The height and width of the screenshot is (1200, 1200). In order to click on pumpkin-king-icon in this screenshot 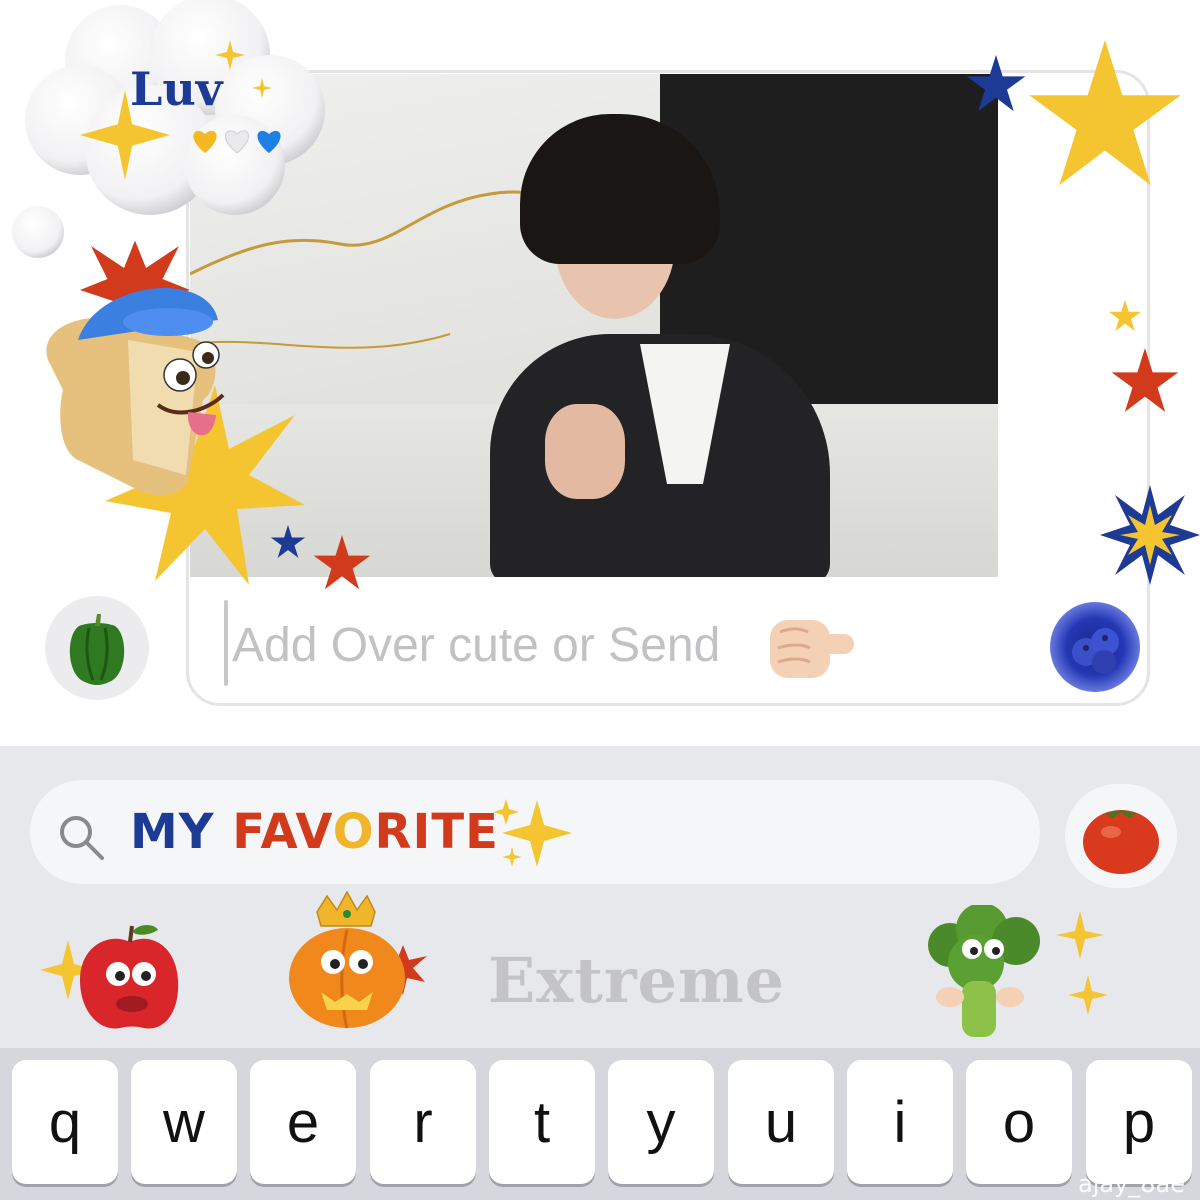, I will do `click(358, 959)`.